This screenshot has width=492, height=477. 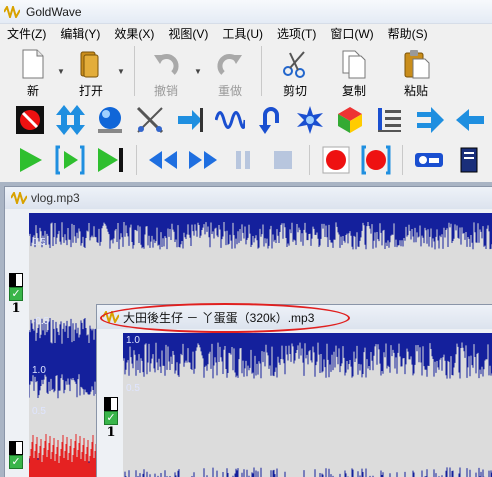 What do you see at coordinates (26, 33) in the screenshot?
I see `menu-file: 文件(Z)` at bounding box center [26, 33].